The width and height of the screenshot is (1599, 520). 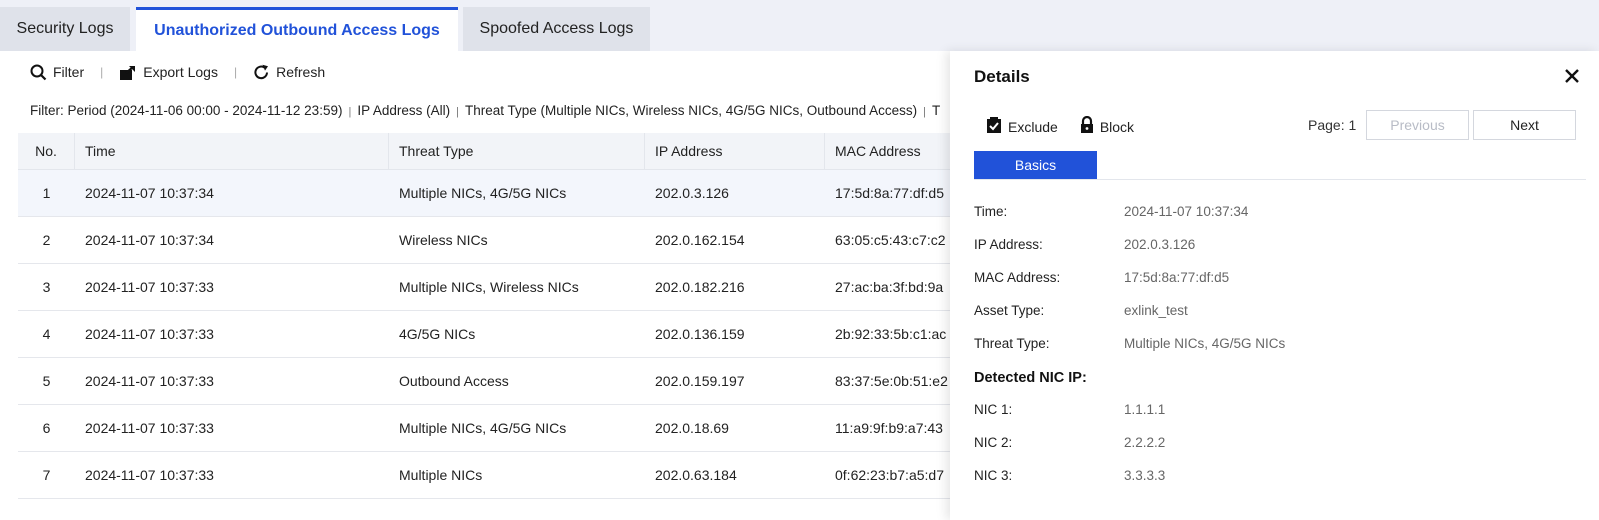 What do you see at coordinates (700, 287) in the screenshot?
I see `cell-ip-address: 202.0.182.216` at bounding box center [700, 287].